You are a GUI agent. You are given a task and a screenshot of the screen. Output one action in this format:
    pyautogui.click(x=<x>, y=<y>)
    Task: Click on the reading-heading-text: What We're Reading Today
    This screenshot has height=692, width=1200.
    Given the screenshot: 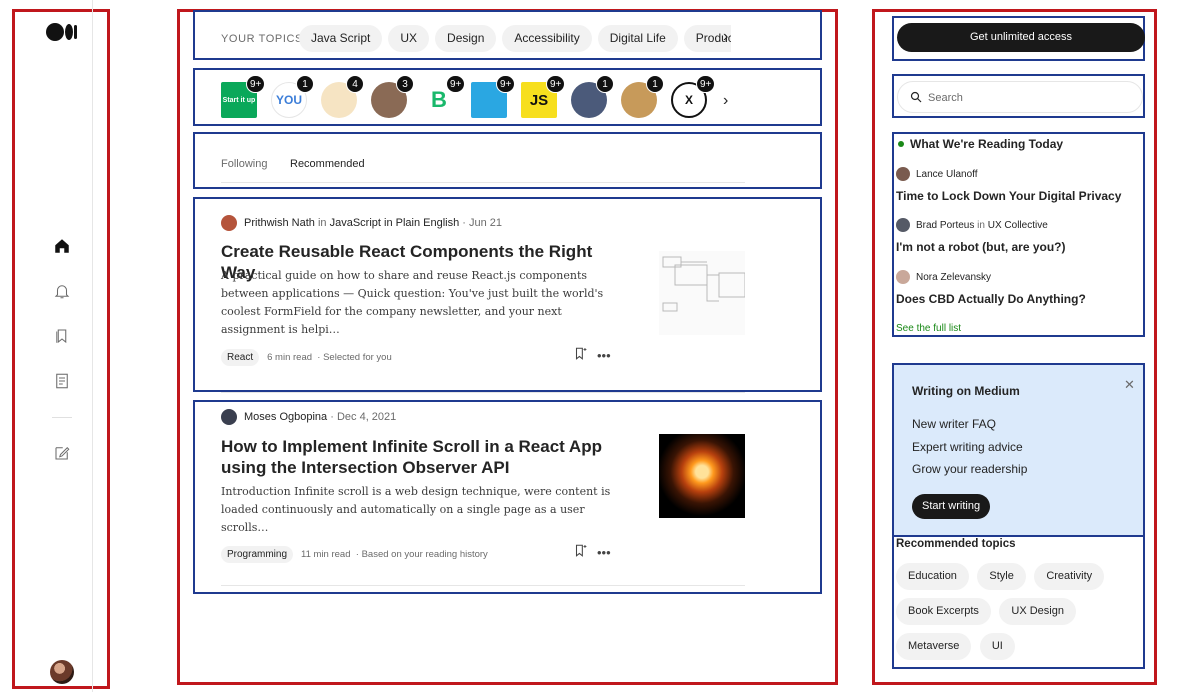 What is the action you would take?
    pyautogui.click(x=987, y=144)
    